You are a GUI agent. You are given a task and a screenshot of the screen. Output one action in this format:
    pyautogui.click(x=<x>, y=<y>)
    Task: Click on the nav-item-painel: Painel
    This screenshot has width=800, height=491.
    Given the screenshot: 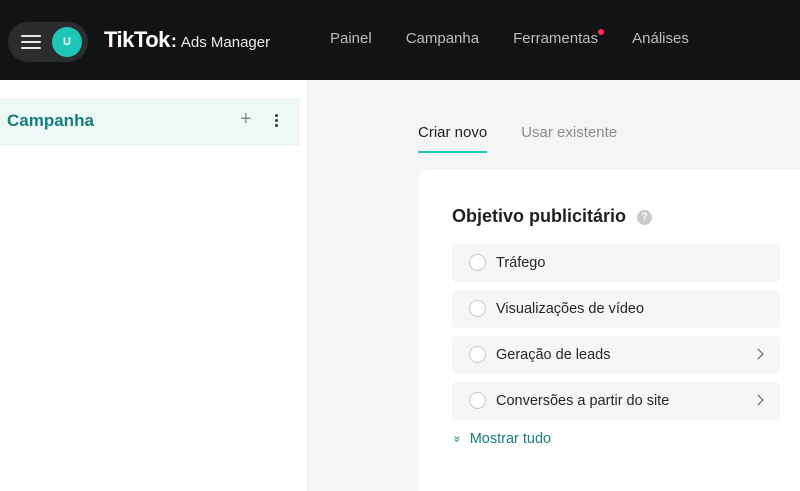 What is the action you would take?
    pyautogui.click(x=351, y=38)
    